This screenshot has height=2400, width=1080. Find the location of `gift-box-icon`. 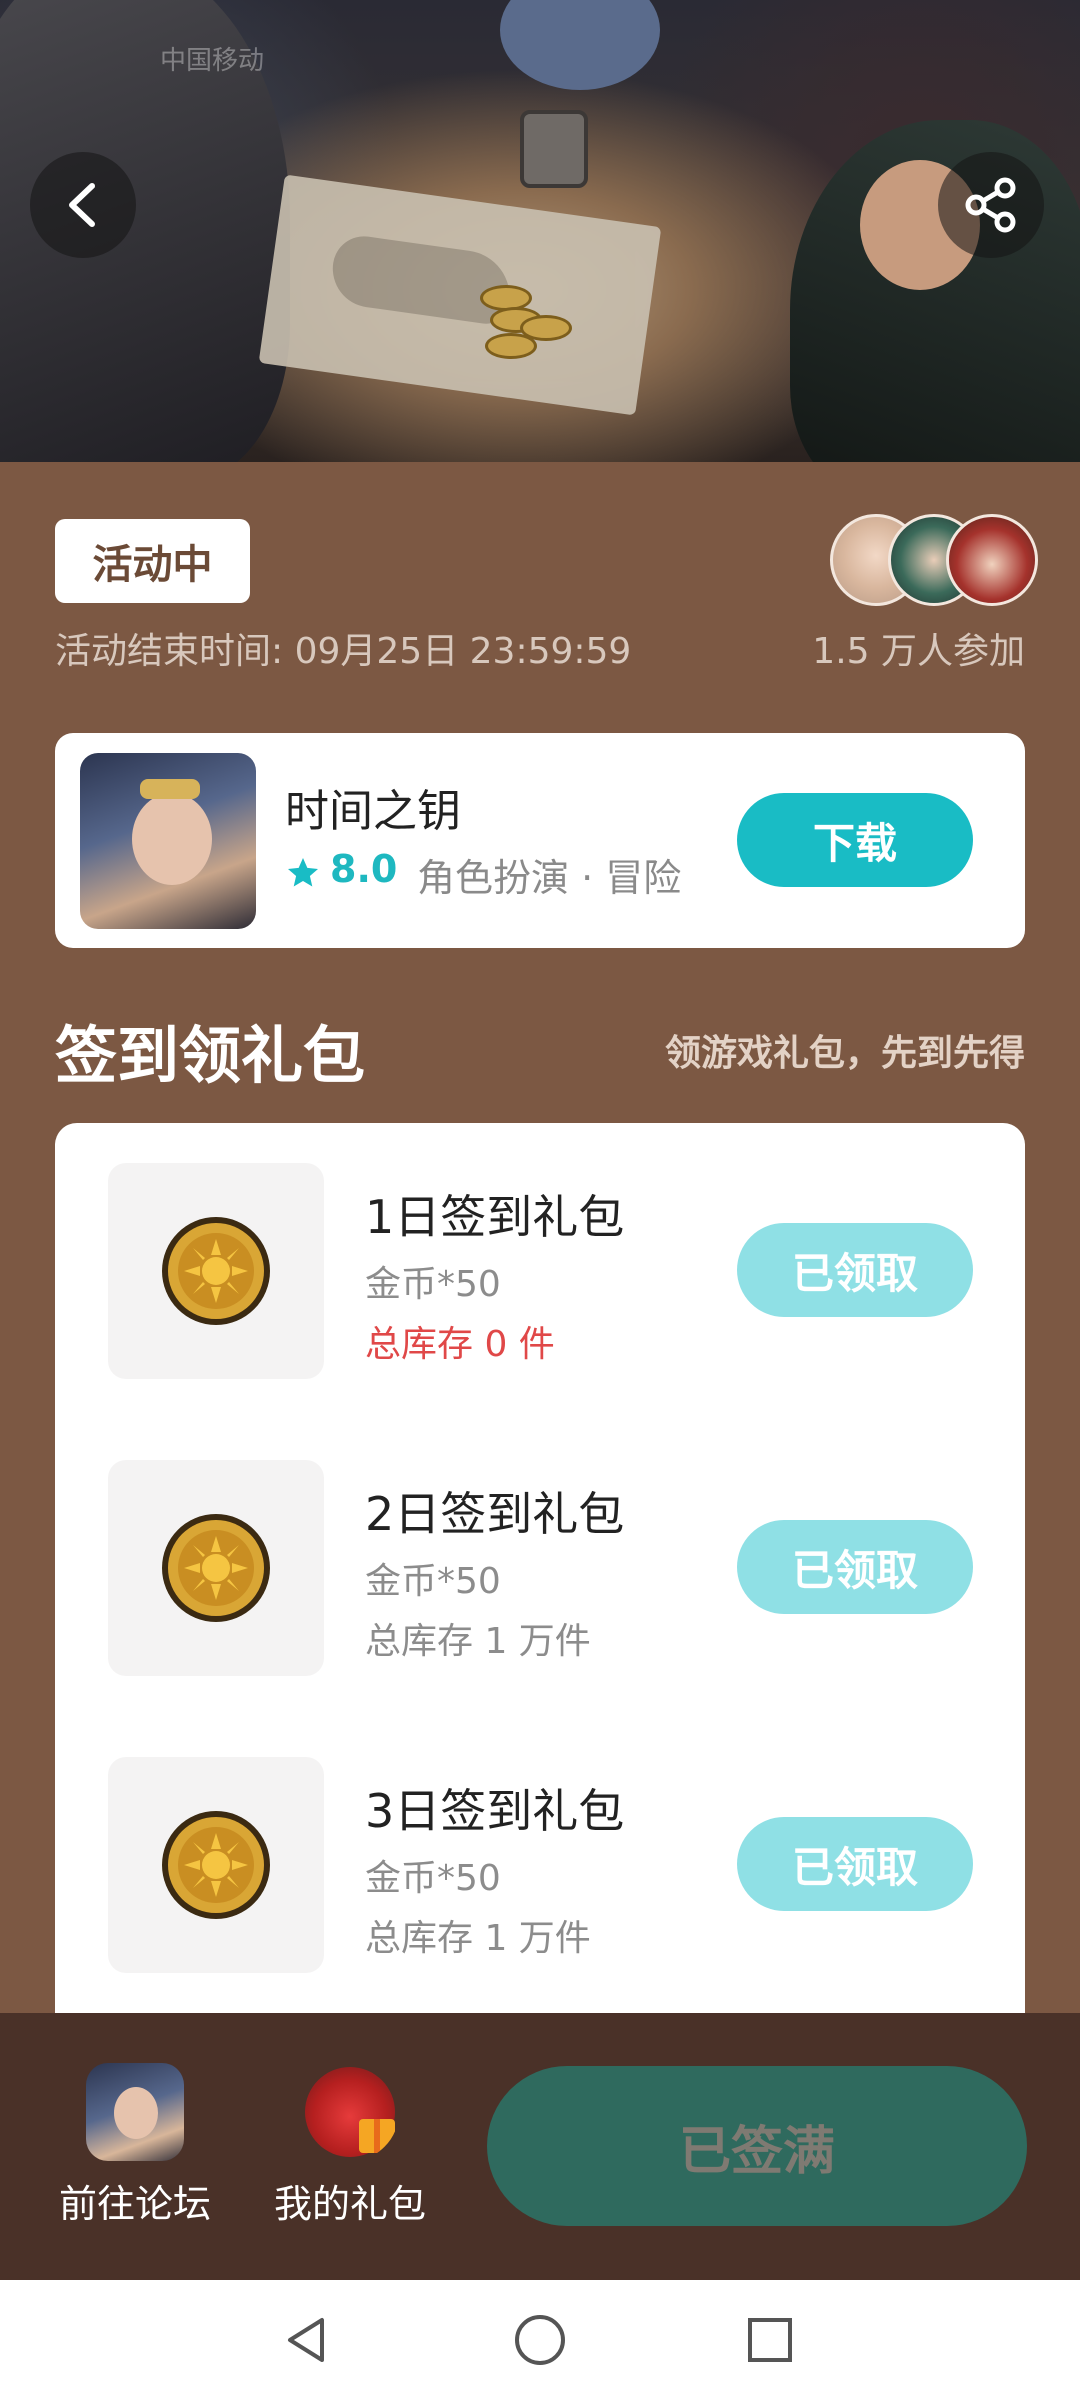

gift-box-icon is located at coordinates (377, 2136).